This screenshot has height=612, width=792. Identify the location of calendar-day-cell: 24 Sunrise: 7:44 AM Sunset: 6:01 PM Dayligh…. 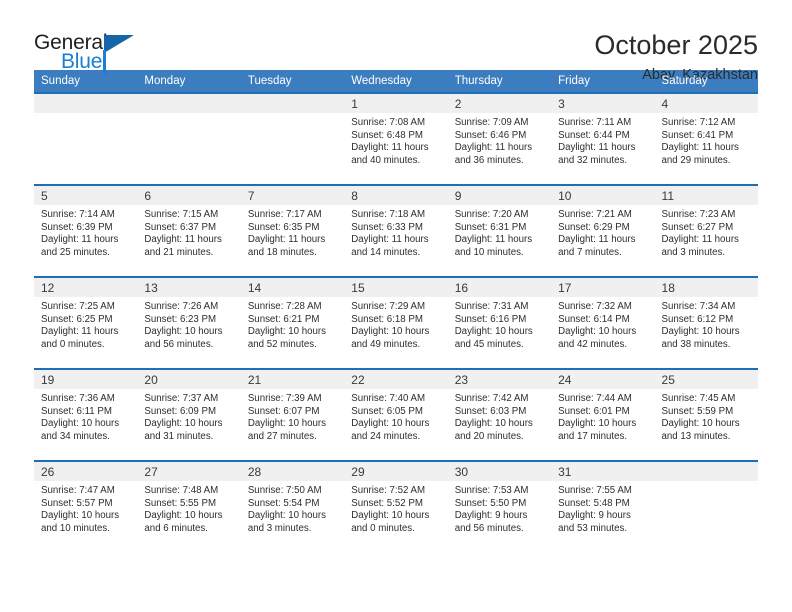
(603, 414).